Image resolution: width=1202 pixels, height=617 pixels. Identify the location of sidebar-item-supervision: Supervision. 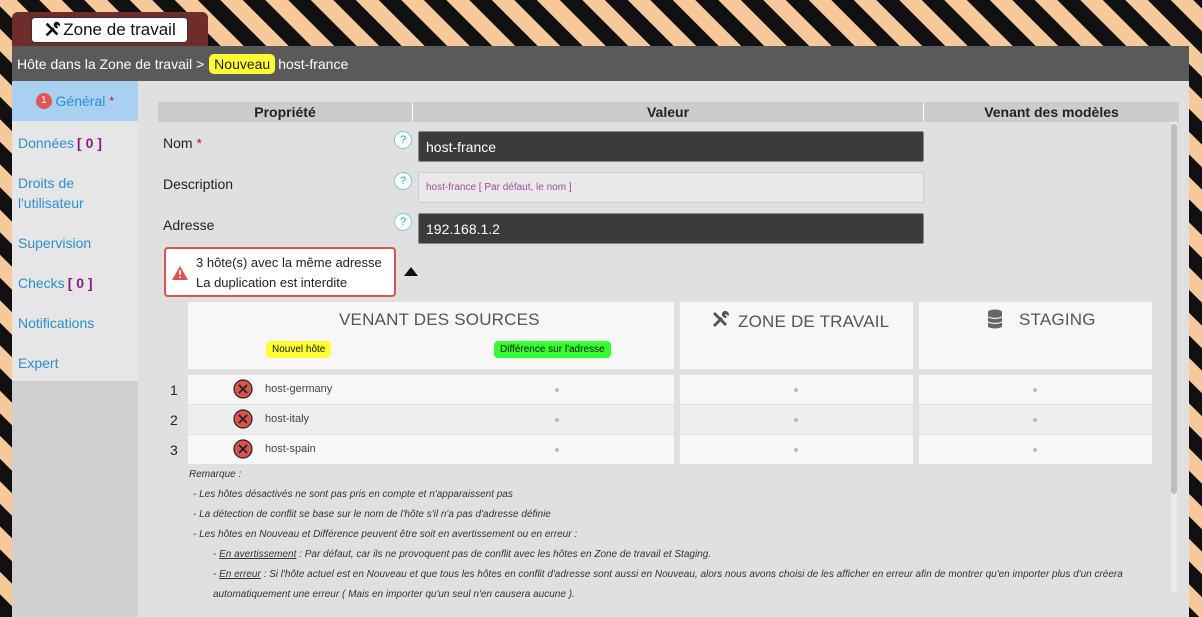
(75, 243).